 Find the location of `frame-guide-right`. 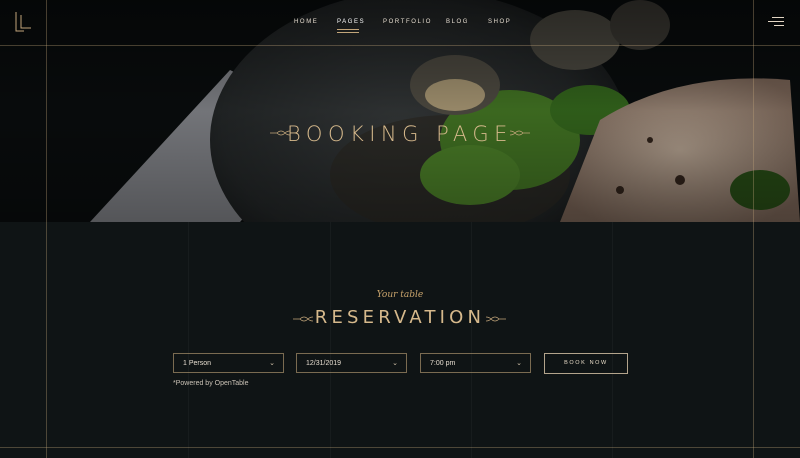

frame-guide-right is located at coordinates (753, 229).